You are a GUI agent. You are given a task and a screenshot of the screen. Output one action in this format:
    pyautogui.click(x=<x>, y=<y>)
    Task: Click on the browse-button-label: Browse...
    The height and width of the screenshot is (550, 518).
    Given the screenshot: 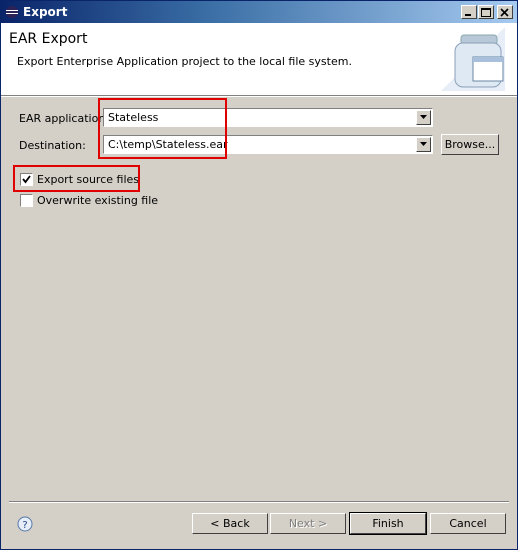 What is the action you would take?
    pyautogui.click(x=470, y=144)
    